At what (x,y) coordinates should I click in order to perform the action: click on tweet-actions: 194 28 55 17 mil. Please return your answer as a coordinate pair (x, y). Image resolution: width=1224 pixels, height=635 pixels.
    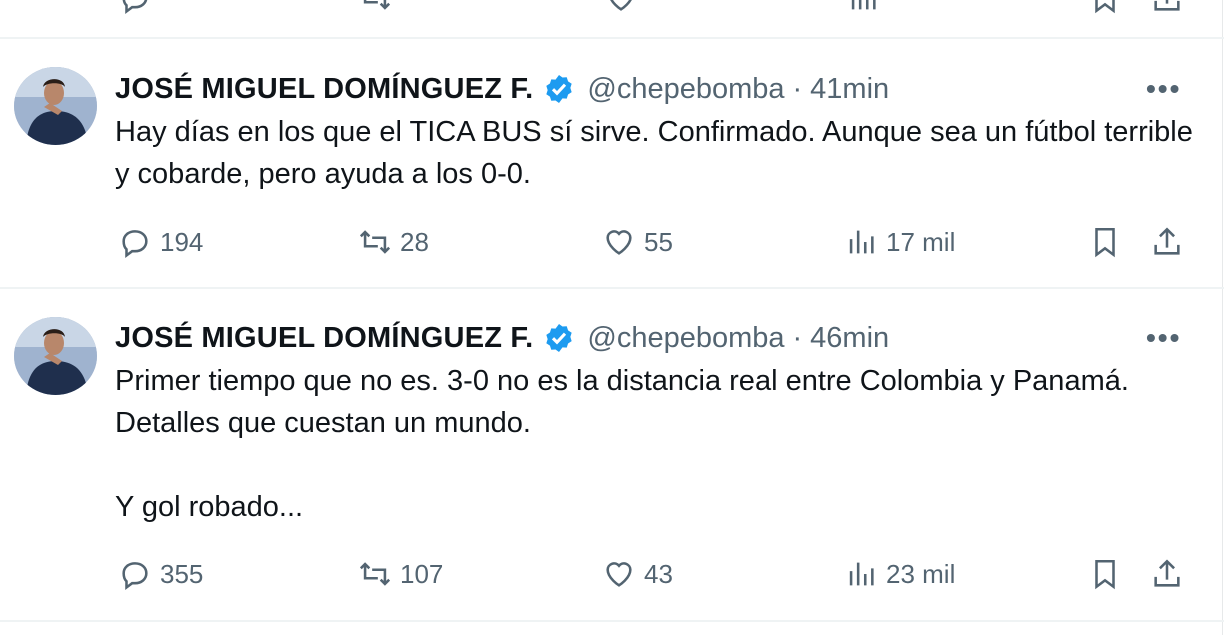
    Looking at the image, I should click on (612, 242).